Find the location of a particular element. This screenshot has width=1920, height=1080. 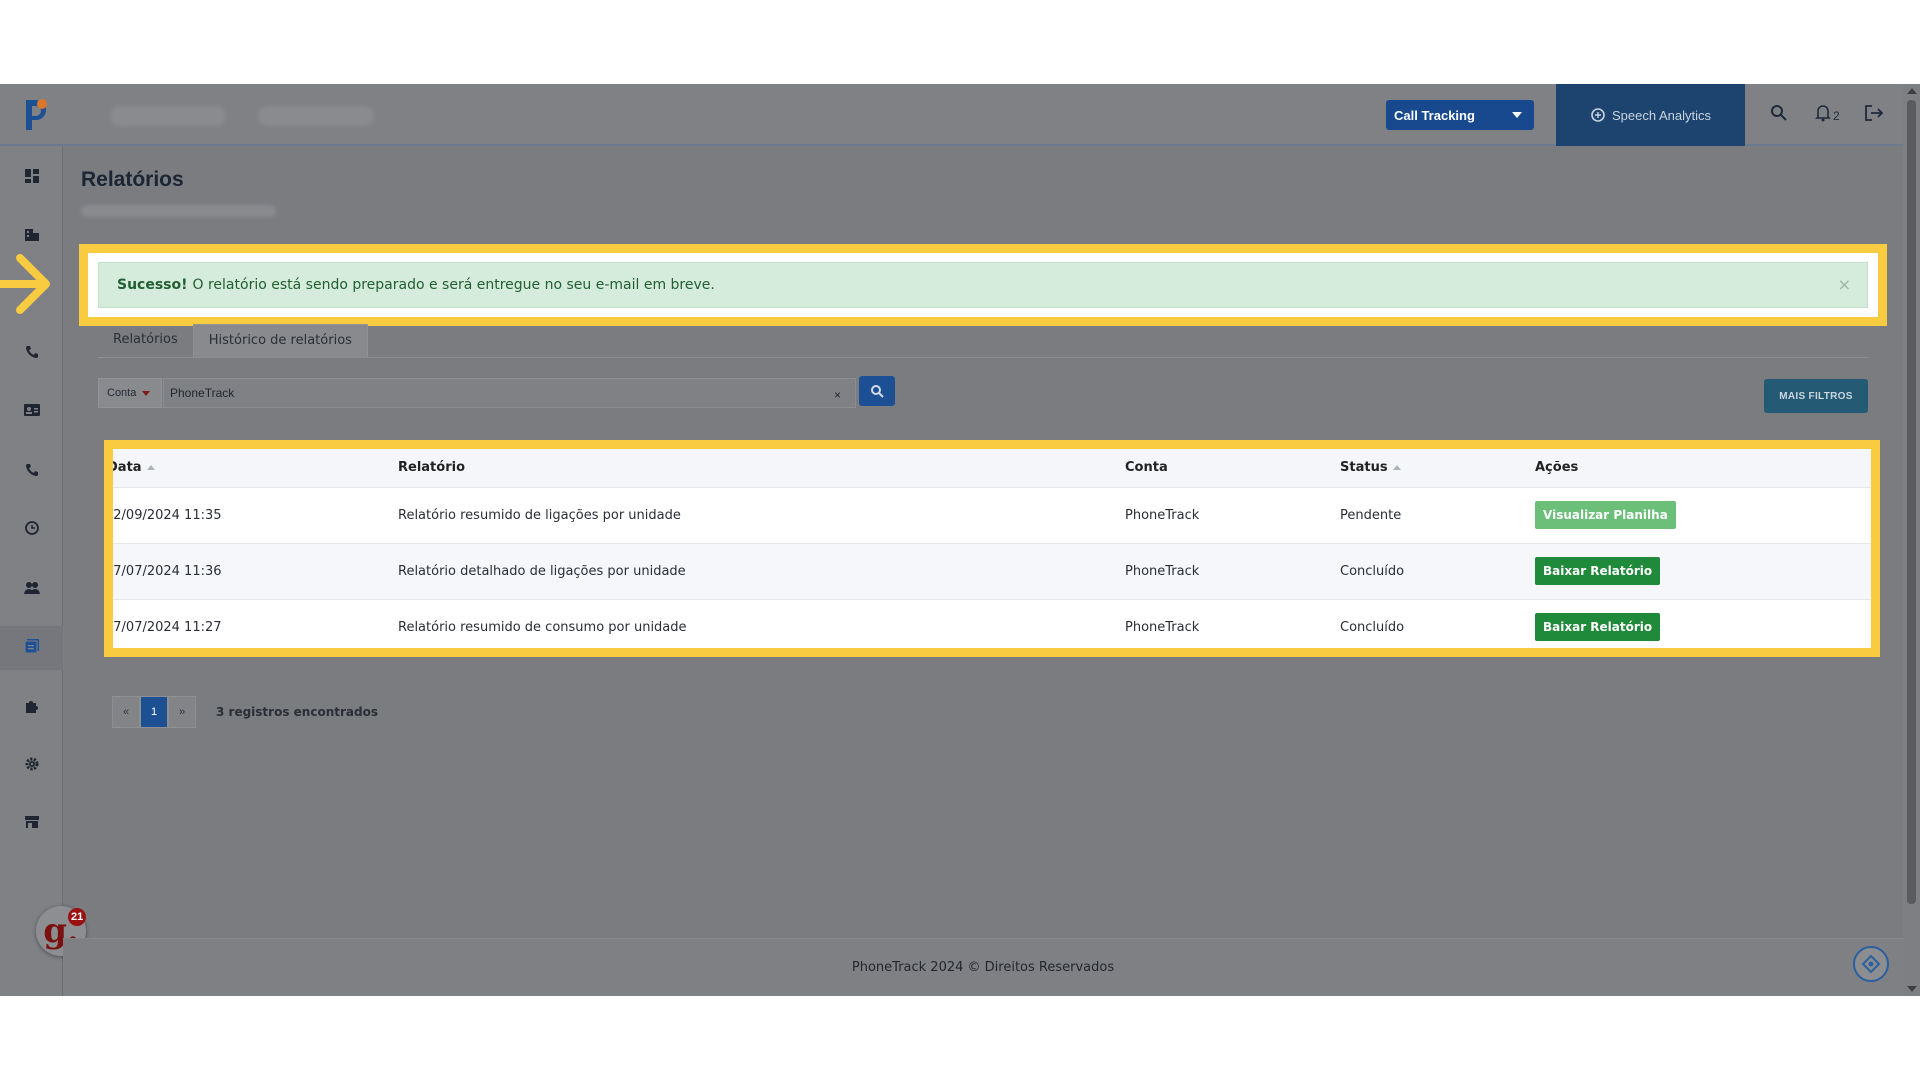

account-filter-value: PhoneTrack is located at coordinates (202, 393).